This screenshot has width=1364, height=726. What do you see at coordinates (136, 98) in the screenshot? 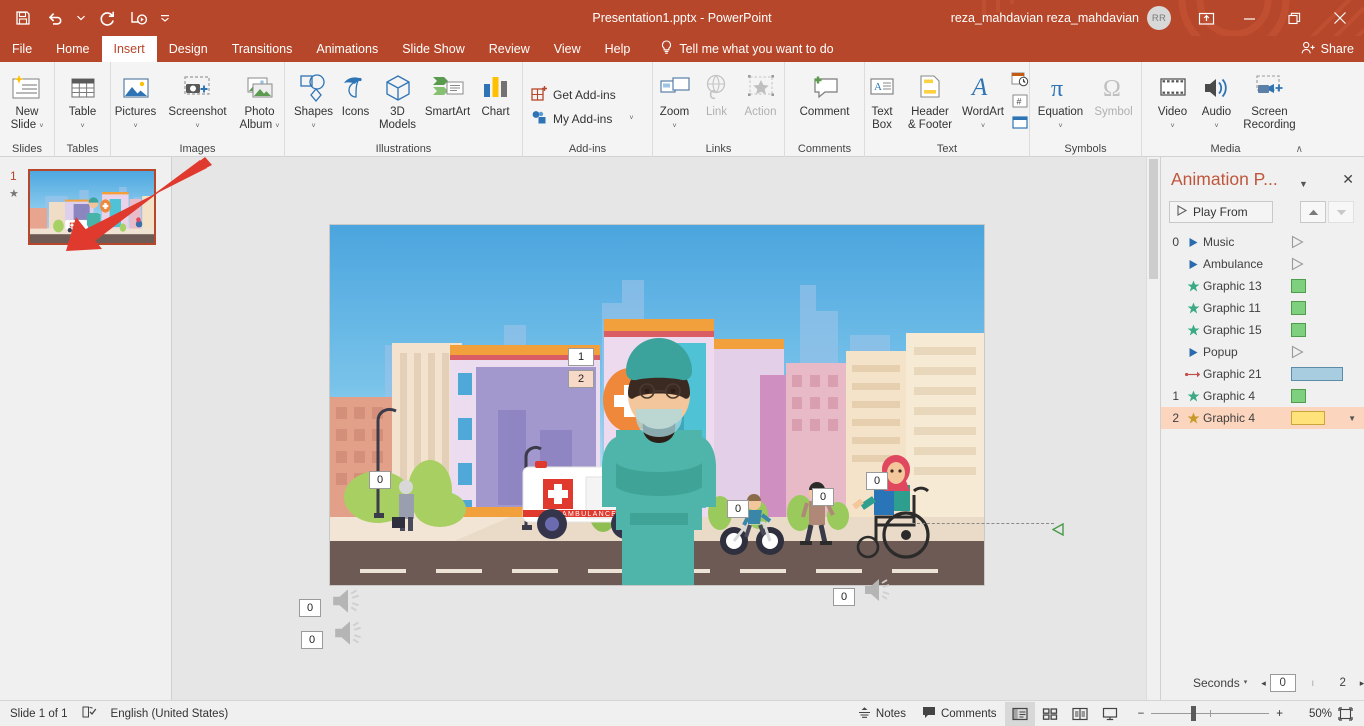
I see `pictures-button: Pictures ˅` at bounding box center [136, 98].